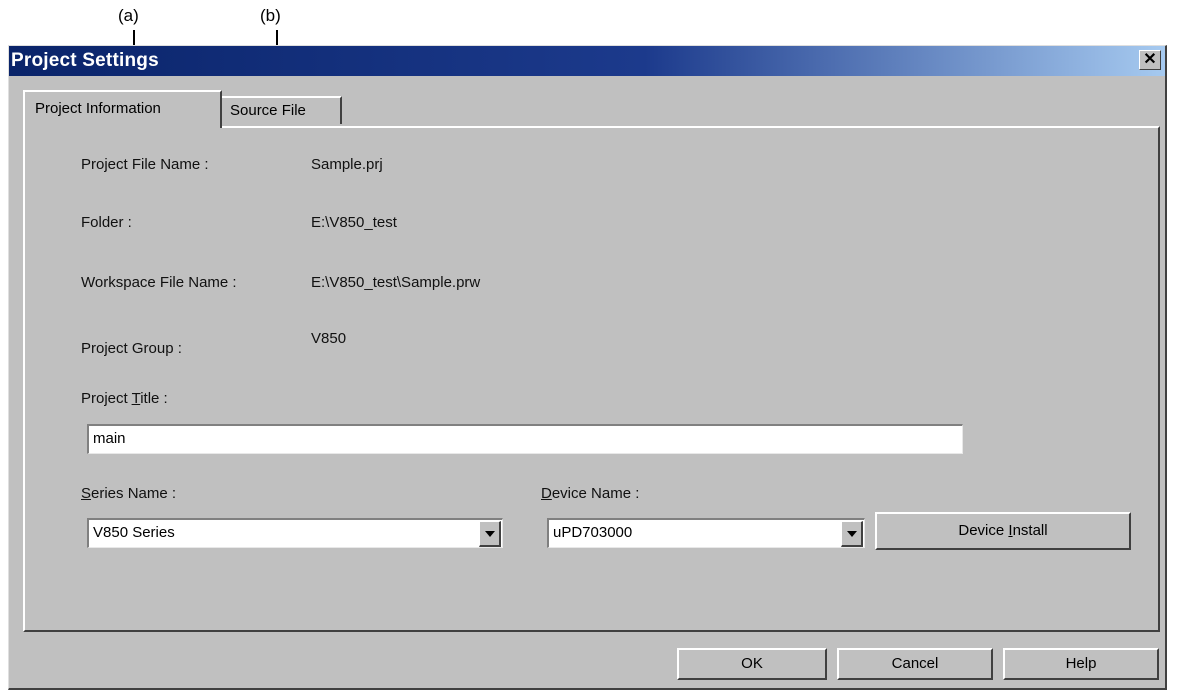 The height and width of the screenshot is (692, 1179). I want to click on callout-a: (a), so click(128, 15).